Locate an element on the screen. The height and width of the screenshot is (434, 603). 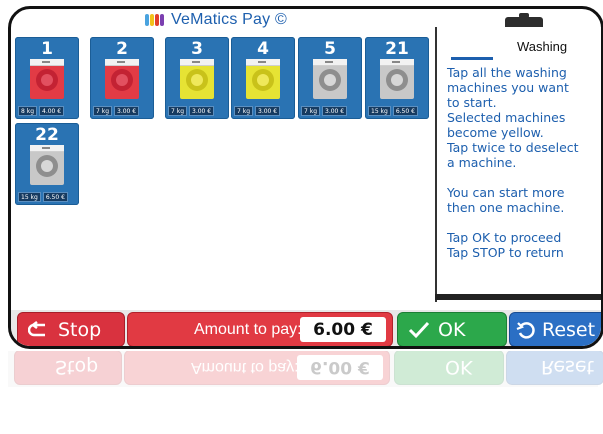
ok-label: OK is located at coordinates (452, 329).